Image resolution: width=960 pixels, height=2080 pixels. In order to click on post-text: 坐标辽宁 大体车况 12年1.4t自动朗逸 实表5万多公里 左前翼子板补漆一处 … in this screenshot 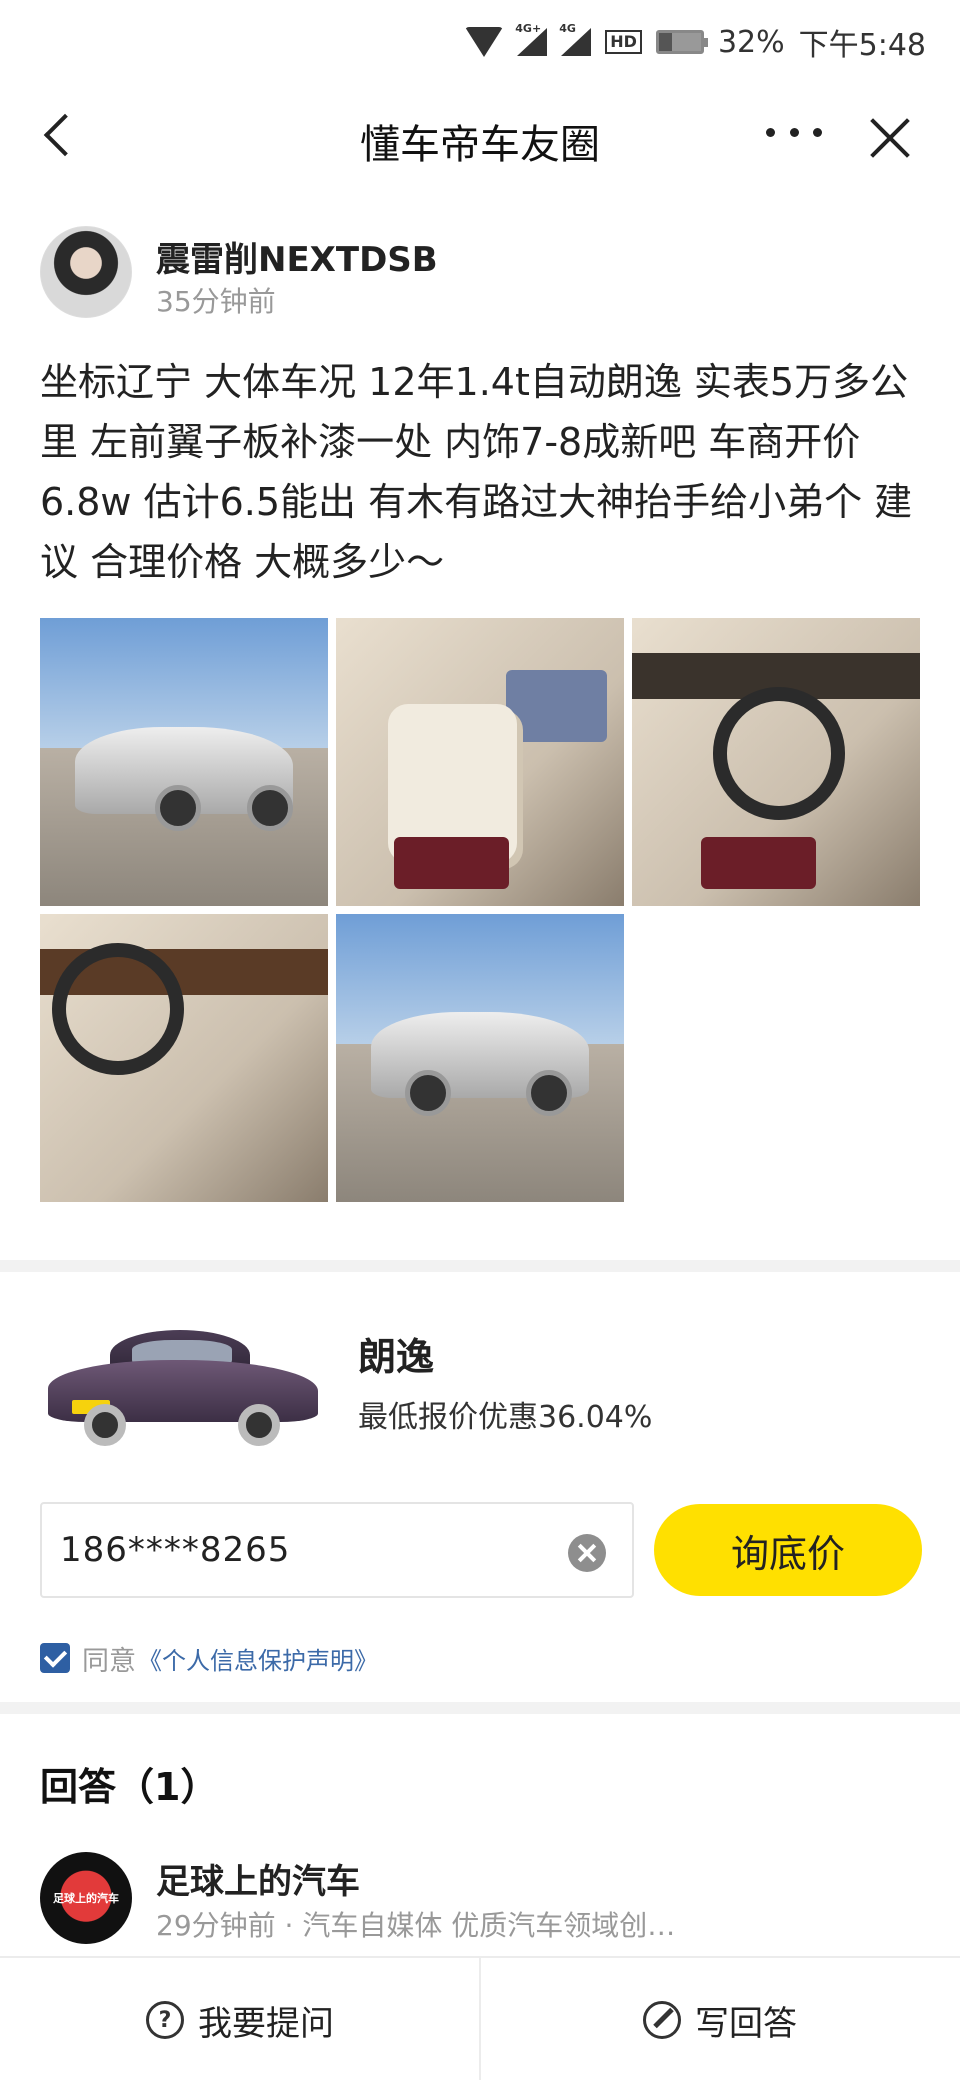, I will do `click(476, 472)`.